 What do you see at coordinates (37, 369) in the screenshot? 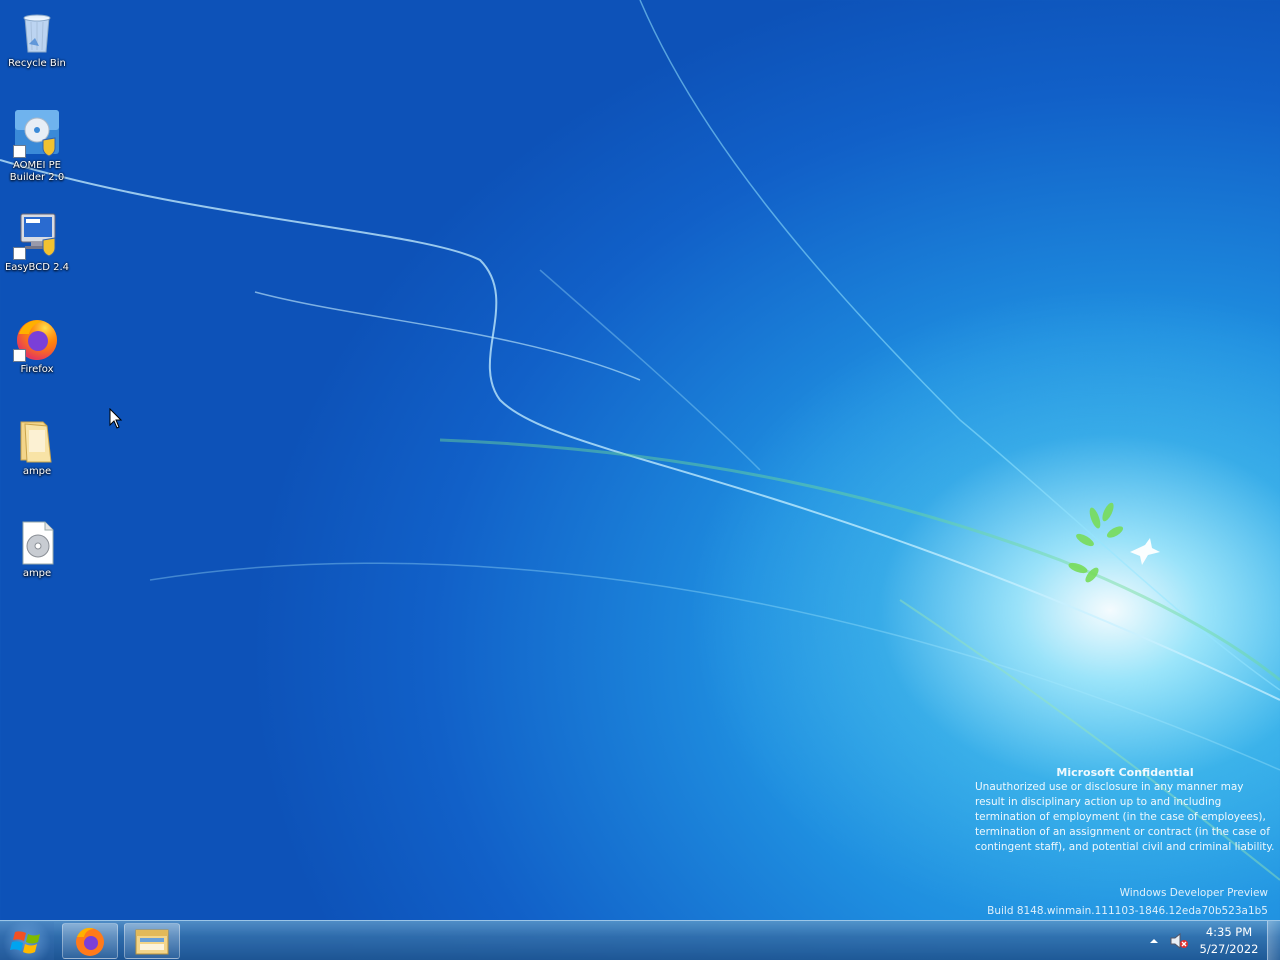
I see `desktop-icon-label: Firefox` at bounding box center [37, 369].